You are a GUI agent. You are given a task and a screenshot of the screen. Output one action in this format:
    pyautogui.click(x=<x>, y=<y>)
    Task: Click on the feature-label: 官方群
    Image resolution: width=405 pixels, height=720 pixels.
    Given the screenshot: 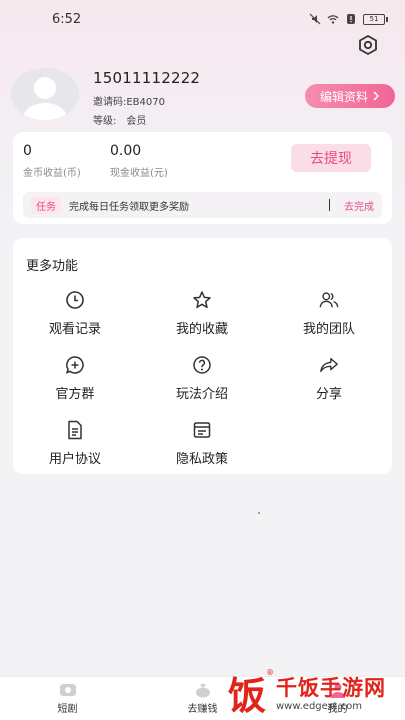 What is the action you would take?
    pyautogui.click(x=75, y=394)
    